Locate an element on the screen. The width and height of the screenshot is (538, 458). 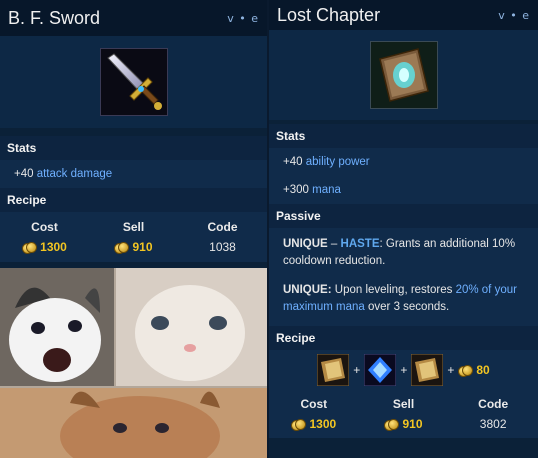
sword-icon is located at coordinates (133, 82).